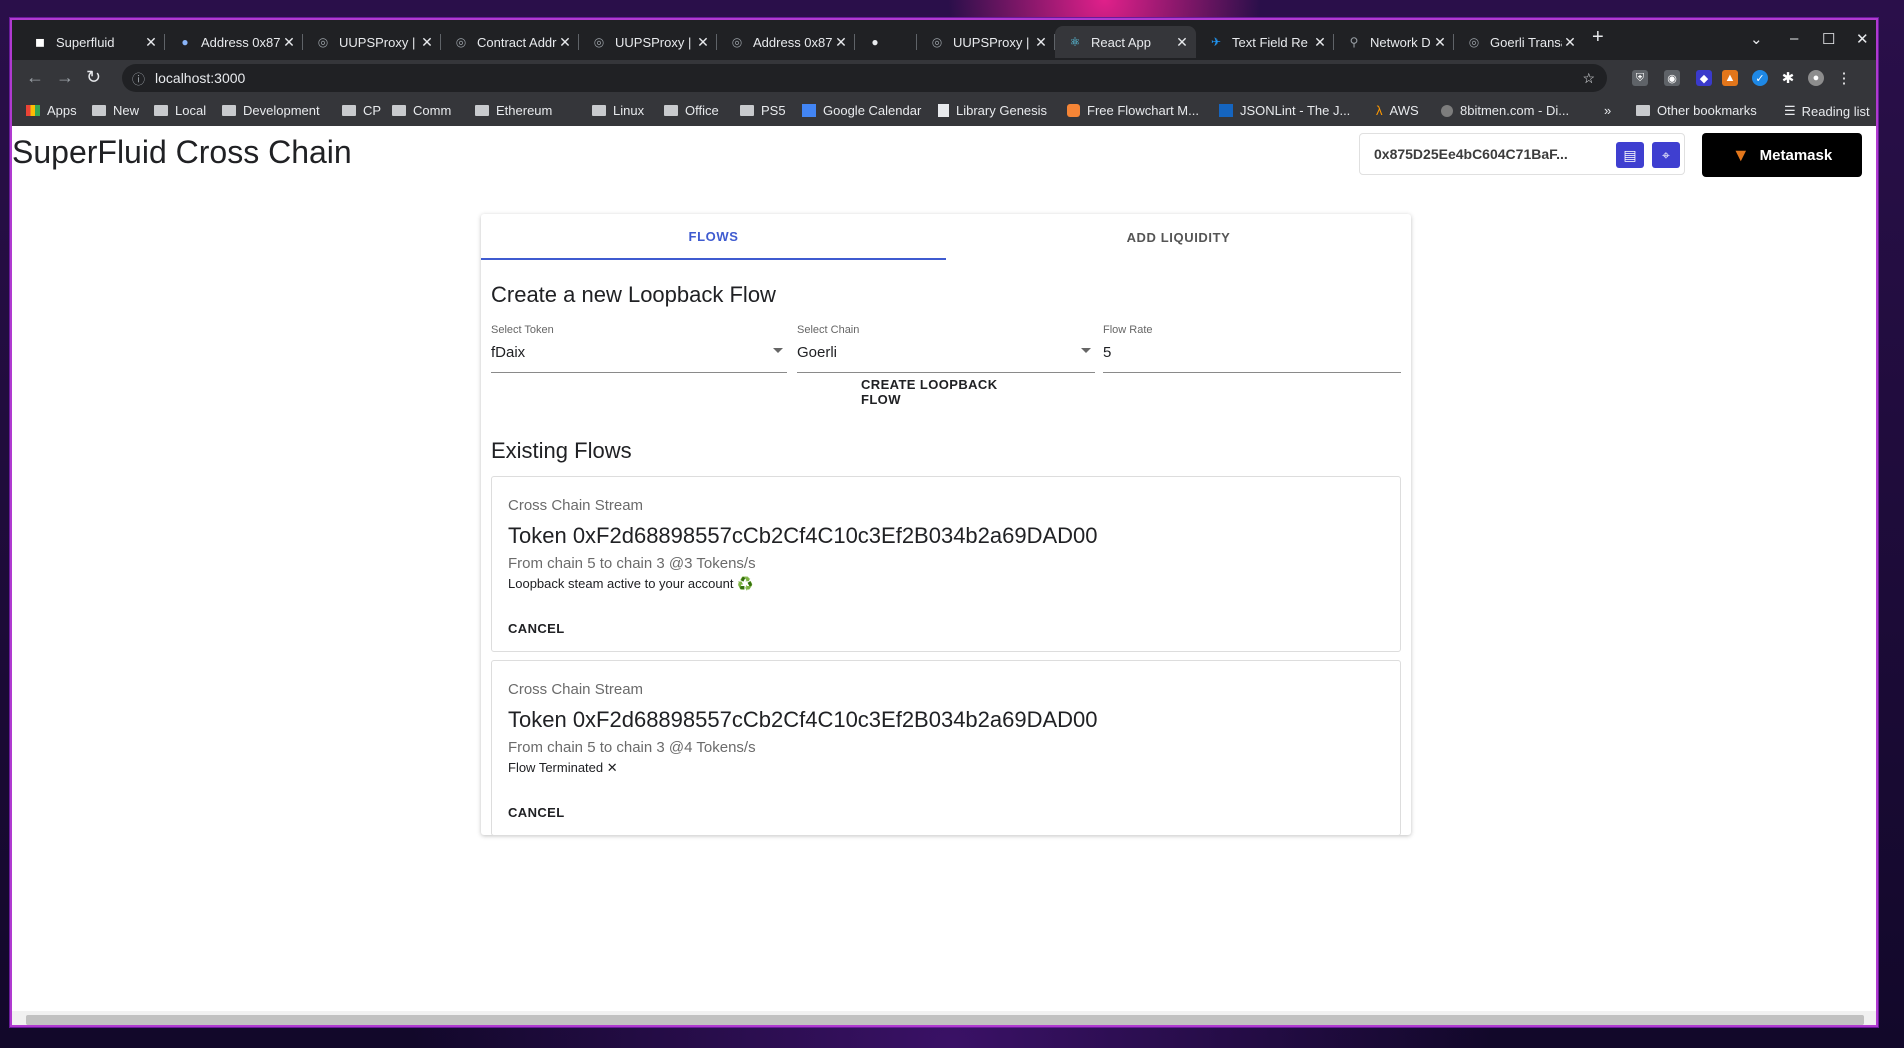  What do you see at coordinates (1704, 78) in the screenshot?
I see `extension-icon: ◆` at bounding box center [1704, 78].